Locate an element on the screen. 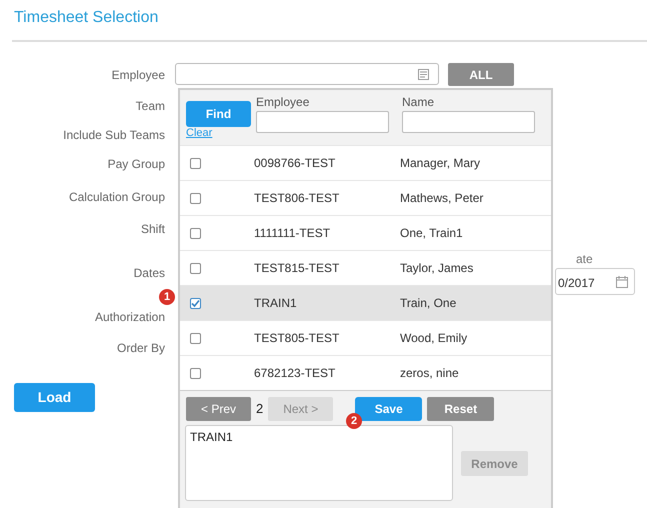 This screenshot has width=647, height=508. employee-id: 0098766-TEST is located at coordinates (295, 163).